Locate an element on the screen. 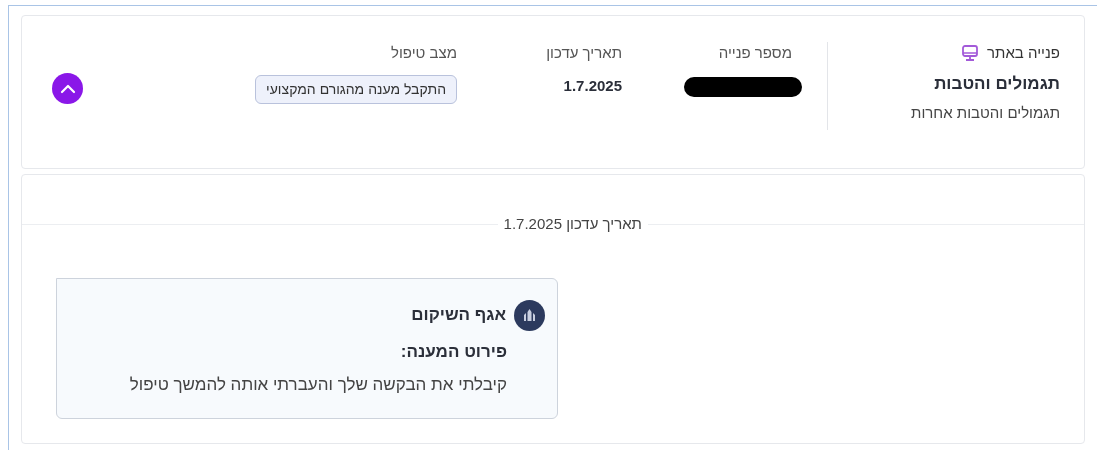 This screenshot has width=1097, height=450. field-label: מצב טיפול is located at coordinates (423, 53).